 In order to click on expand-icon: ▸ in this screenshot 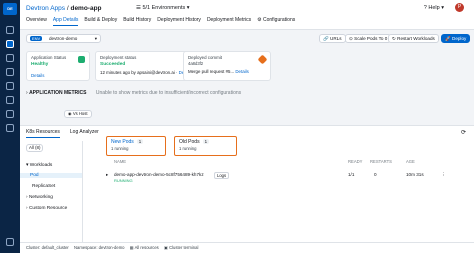, I will do `click(107, 175)`.